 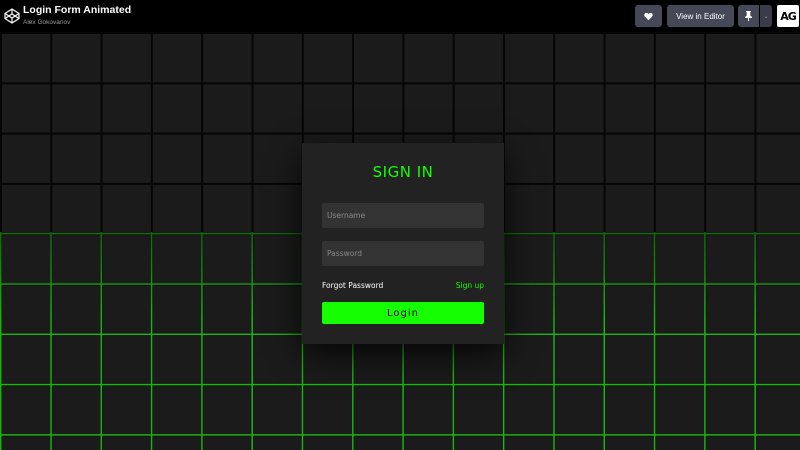 I want to click on login-button: Login, so click(x=403, y=313).